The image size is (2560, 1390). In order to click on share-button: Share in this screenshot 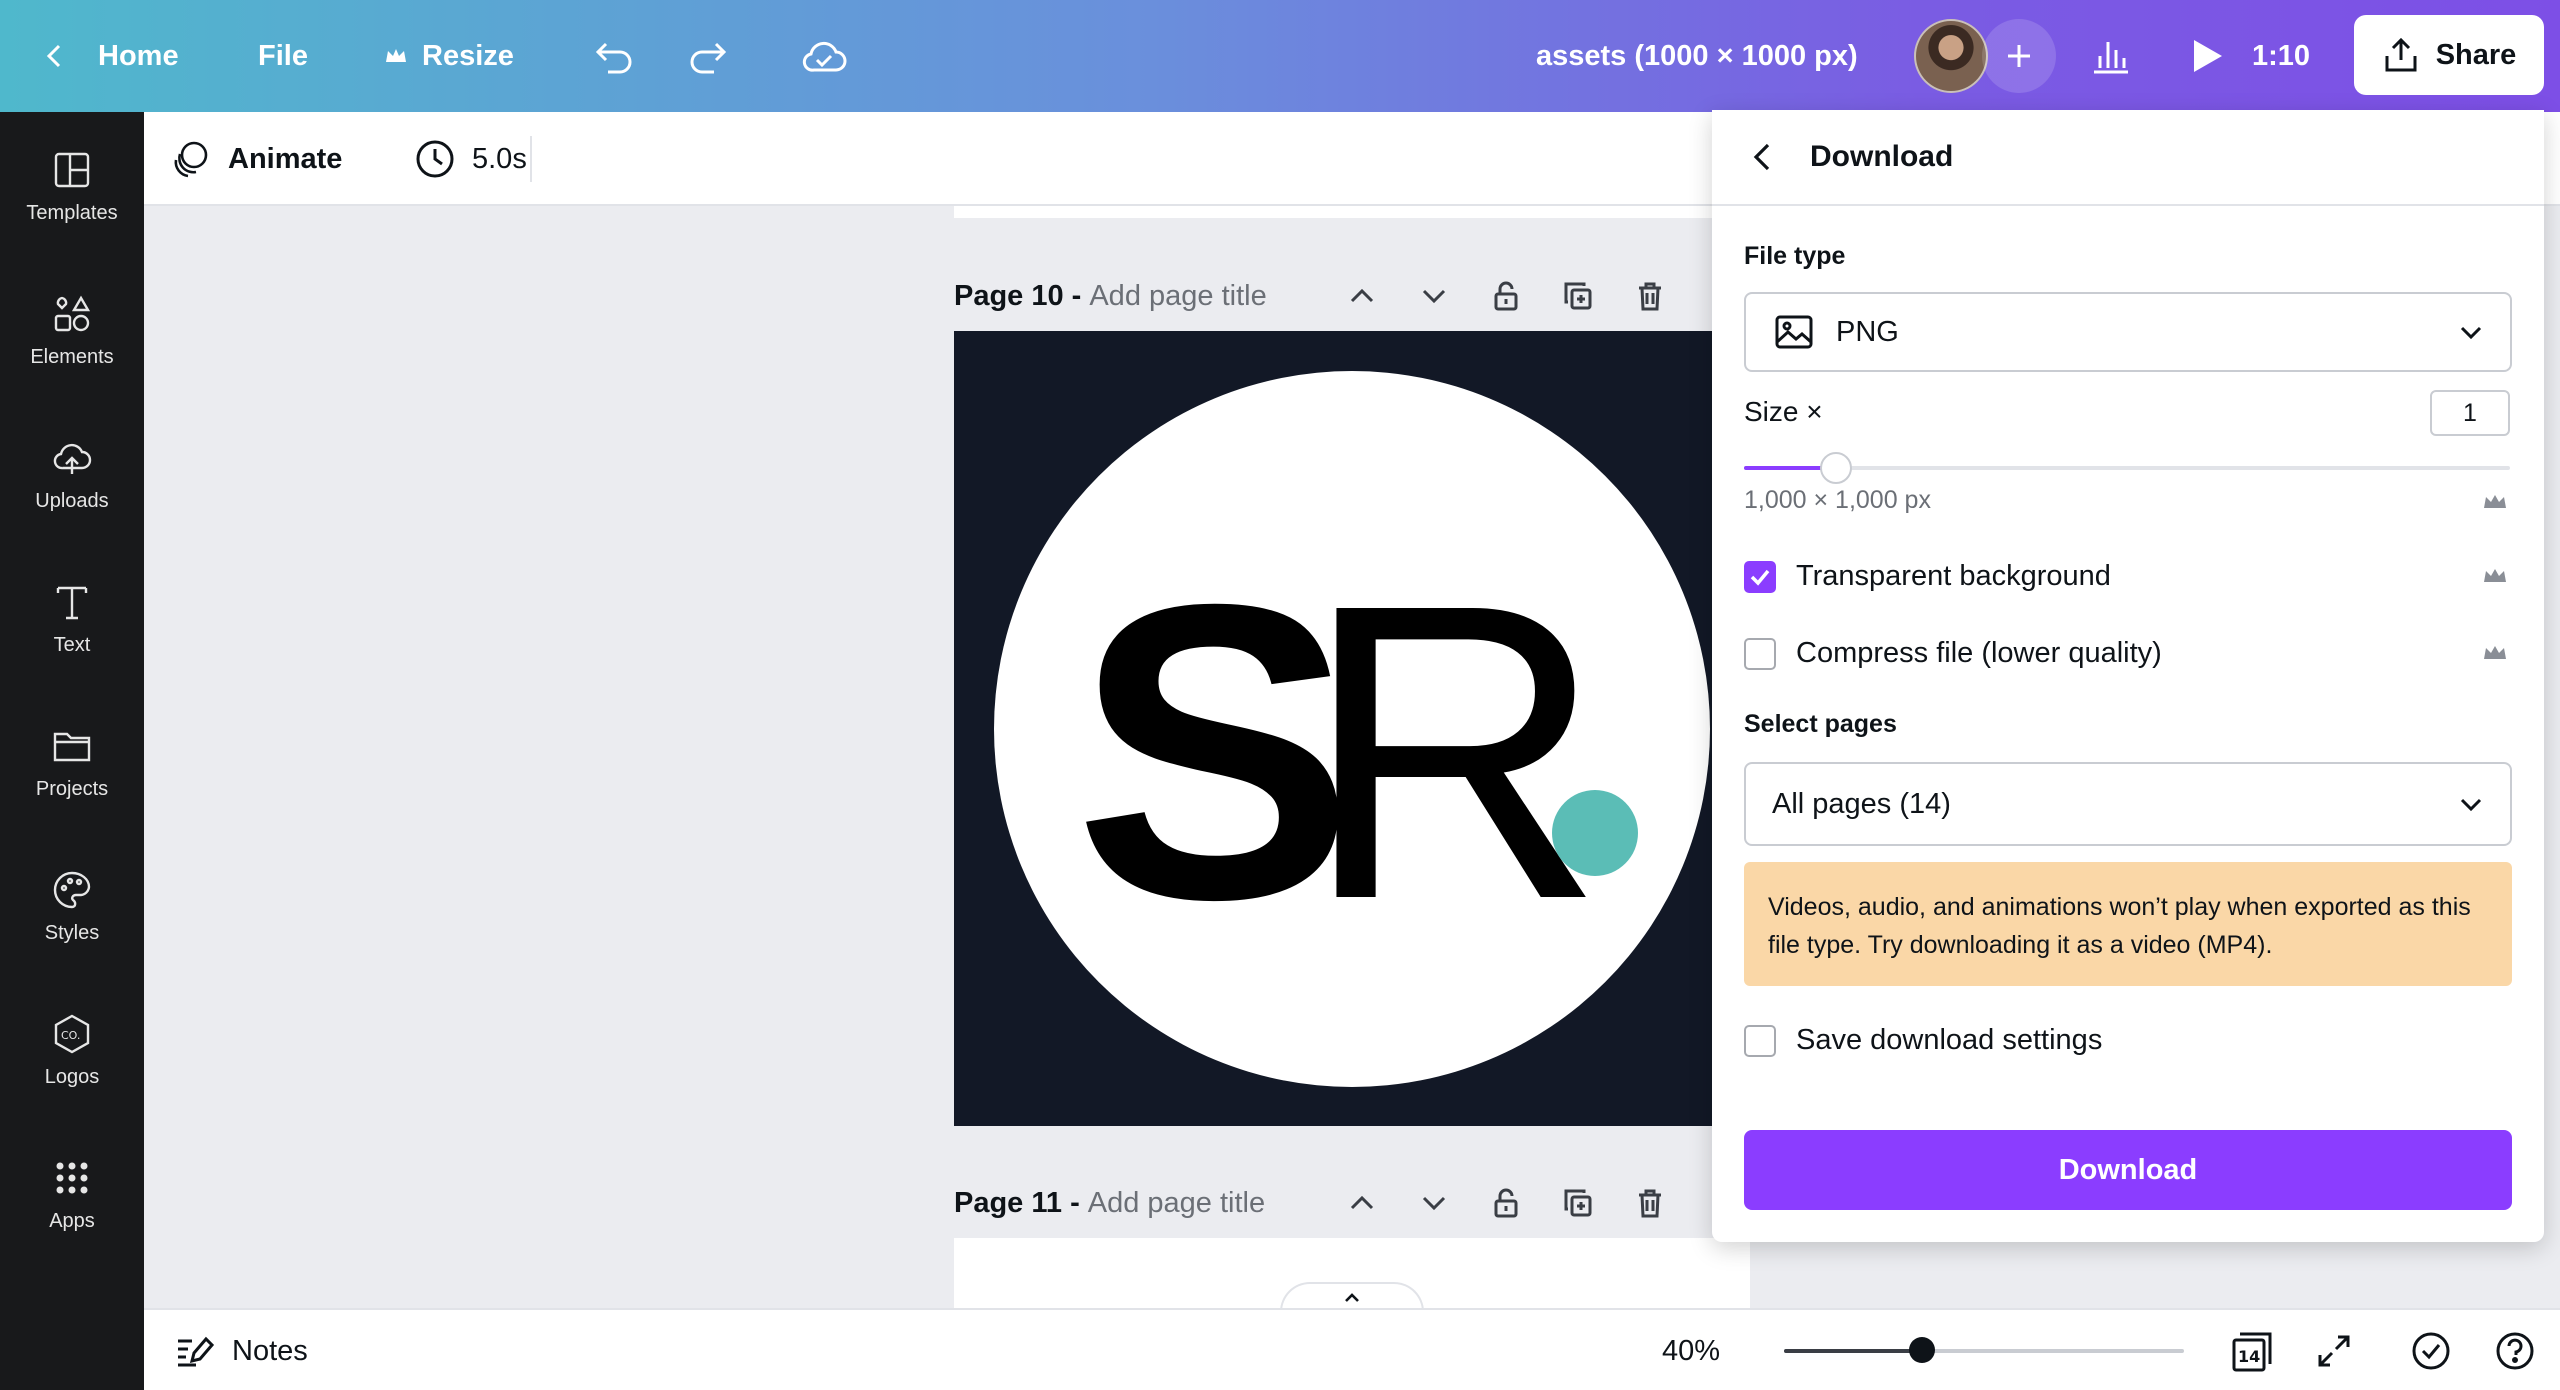, I will do `click(2449, 55)`.